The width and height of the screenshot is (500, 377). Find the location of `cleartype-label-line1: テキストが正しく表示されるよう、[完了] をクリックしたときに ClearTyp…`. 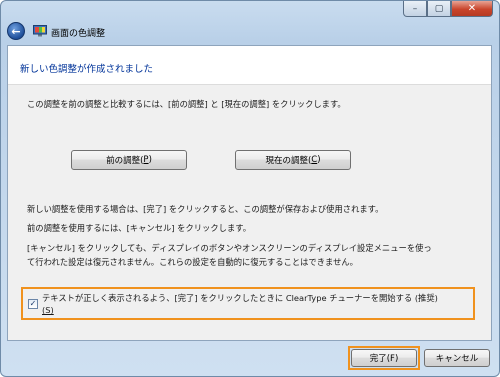

cleartype-label-line1: テキストが正しく表示されるよう、[完了] をクリックしたときに ClearTyp… is located at coordinates (240, 298).